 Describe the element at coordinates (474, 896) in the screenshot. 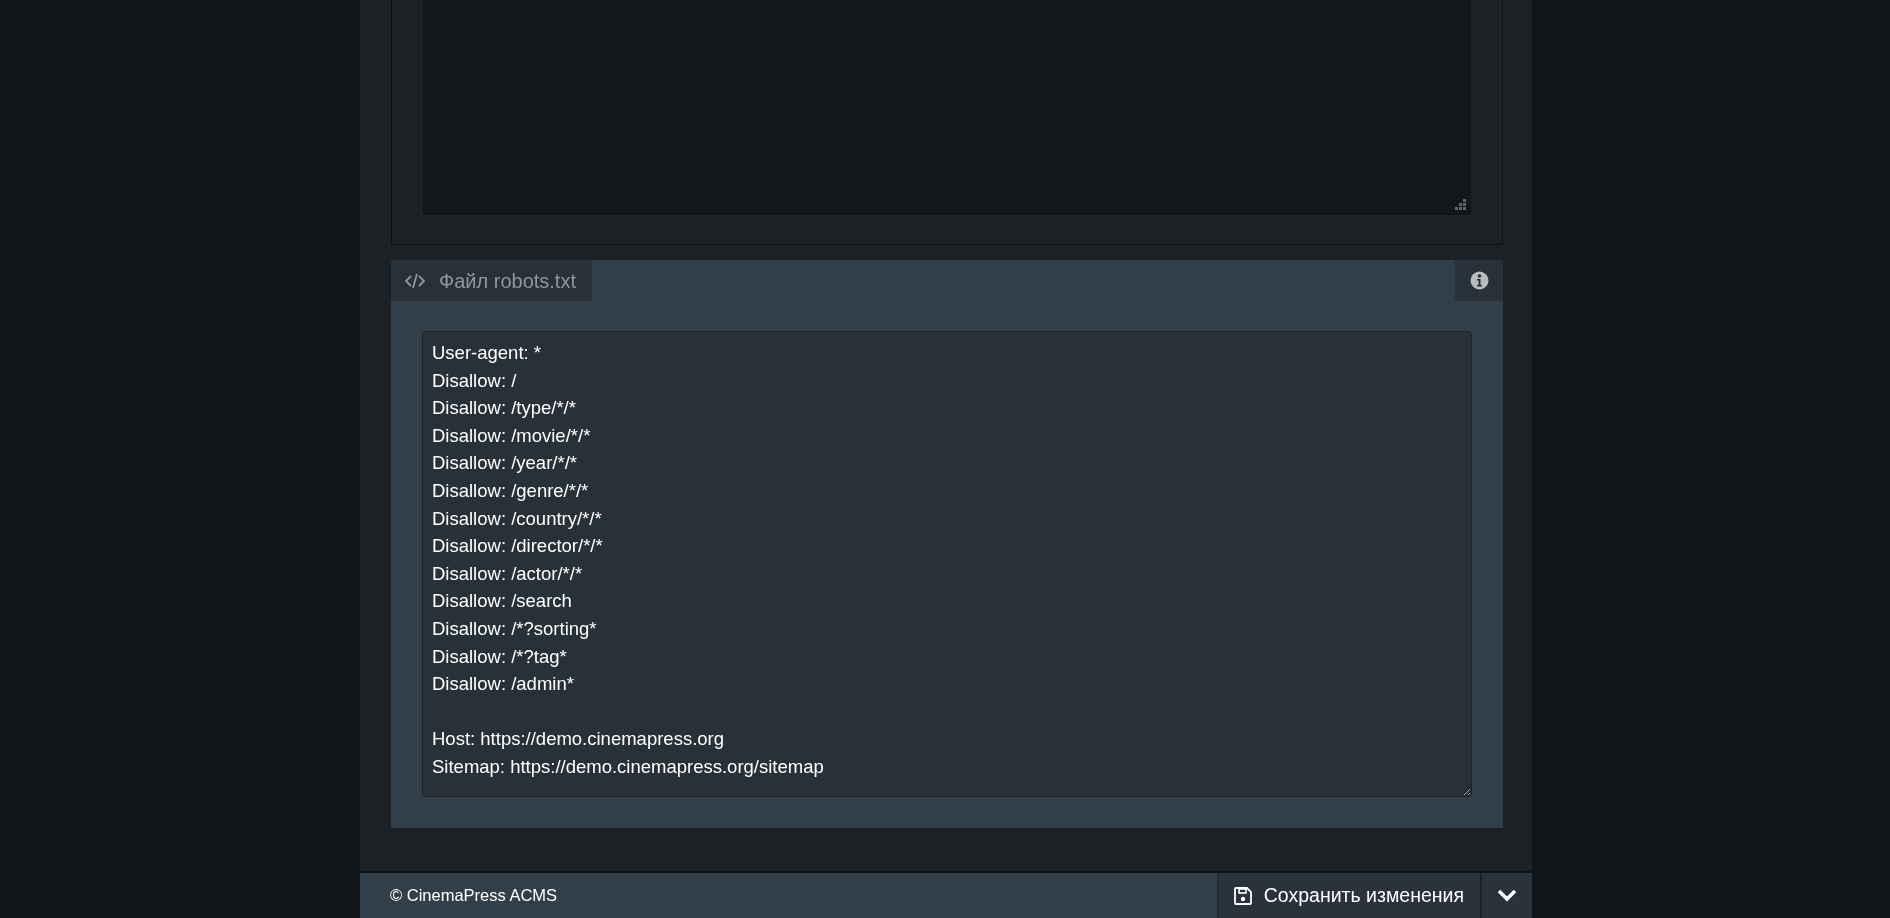

I see `copyright-text: © CinemaPress ACMS` at that location.